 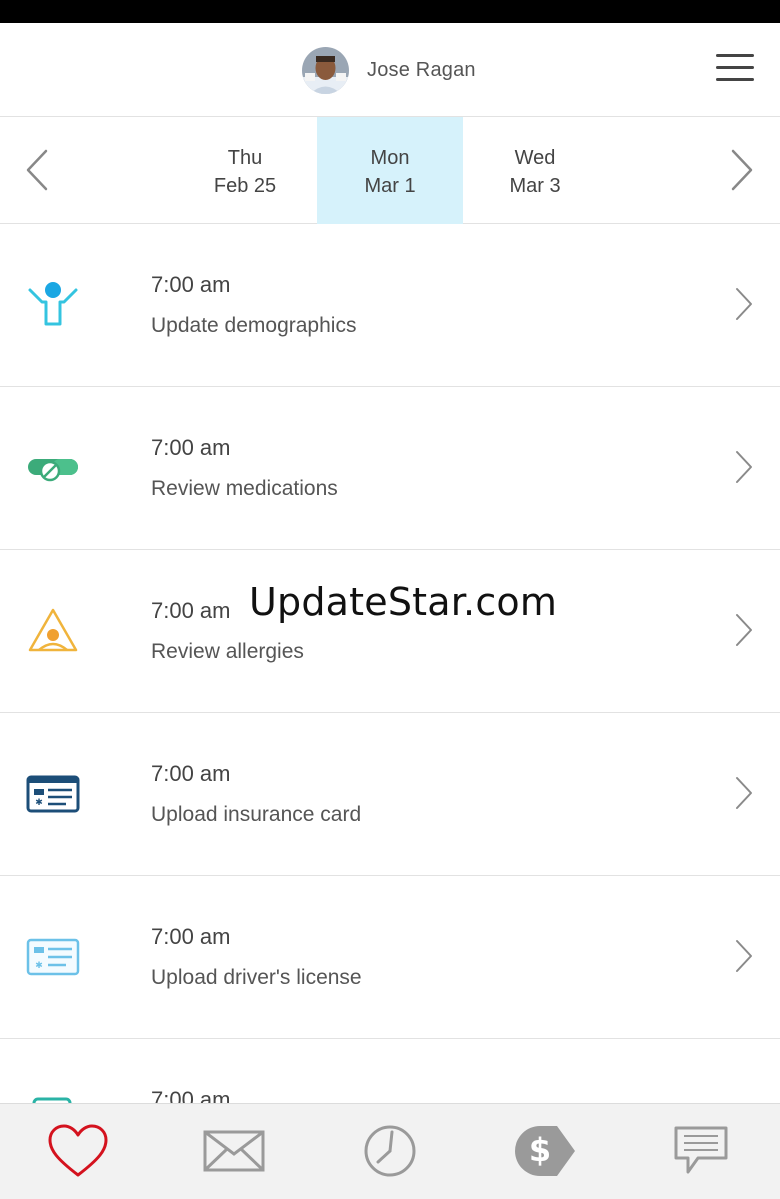 What do you see at coordinates (390, 957) in the screenshot?
I see `task-row-upload-drivers-license: ✱ 7:00 am Upload driver's license` at bounding box center [390, 957].